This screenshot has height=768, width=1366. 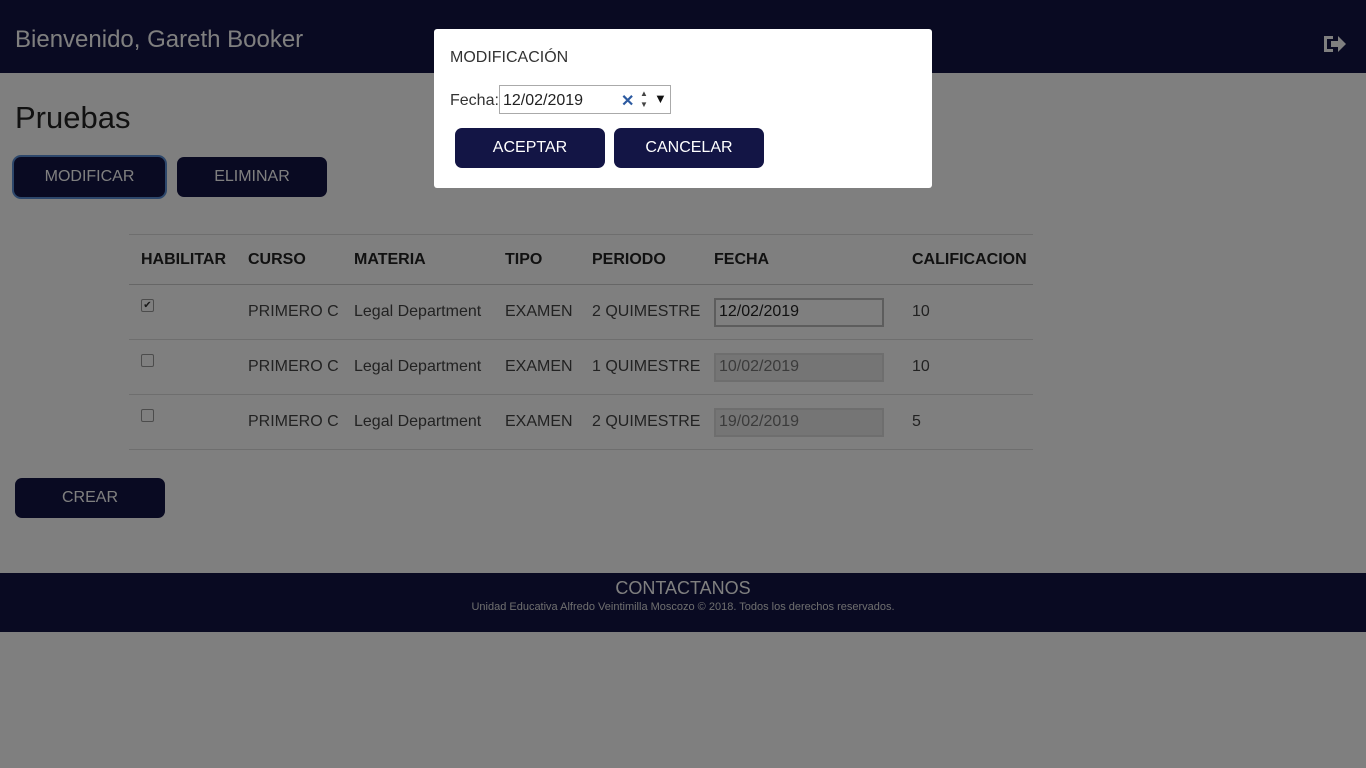 I want to click on clear-icon: ✕, so click(x=627, y=101).